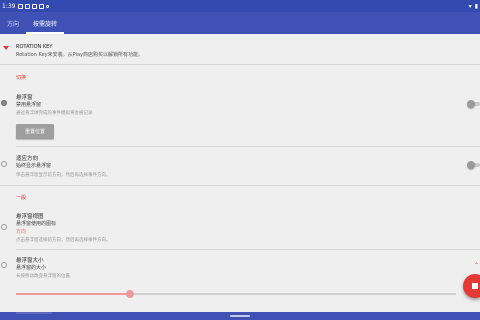  Describe the element at coordinates (21, 231) in the screenshot. I see `floating-view-value: 方向` at that location.